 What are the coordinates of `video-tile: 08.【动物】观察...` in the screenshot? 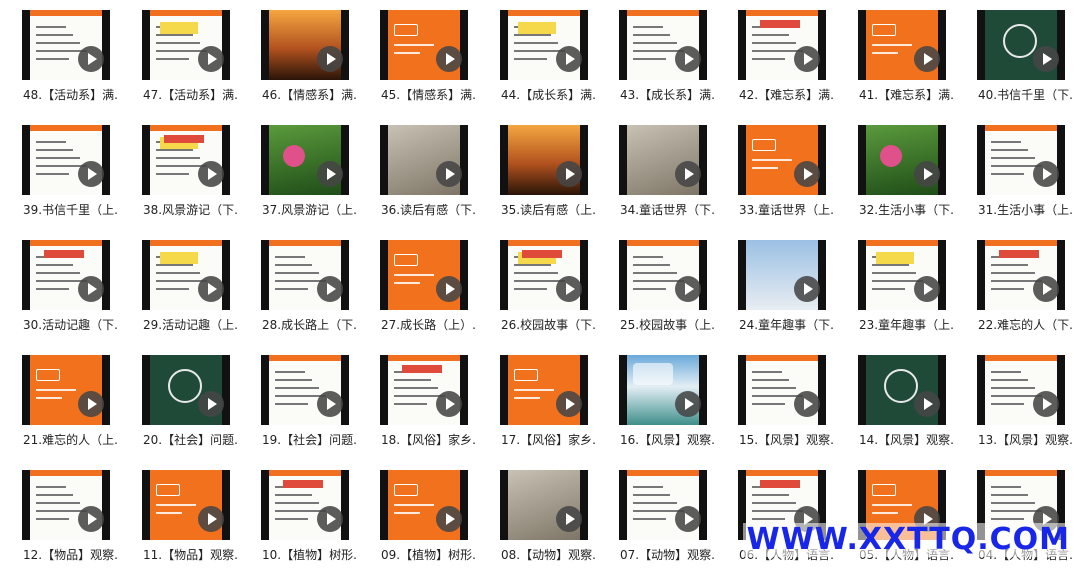 It's located at (537, 515).